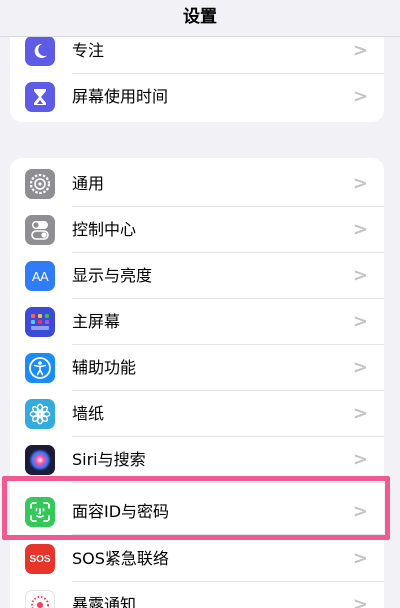 This screenshot has height=608, width=400. Describe the element at coordinates (40, 51) in the screenshot. I see `moon-icon` at that location.